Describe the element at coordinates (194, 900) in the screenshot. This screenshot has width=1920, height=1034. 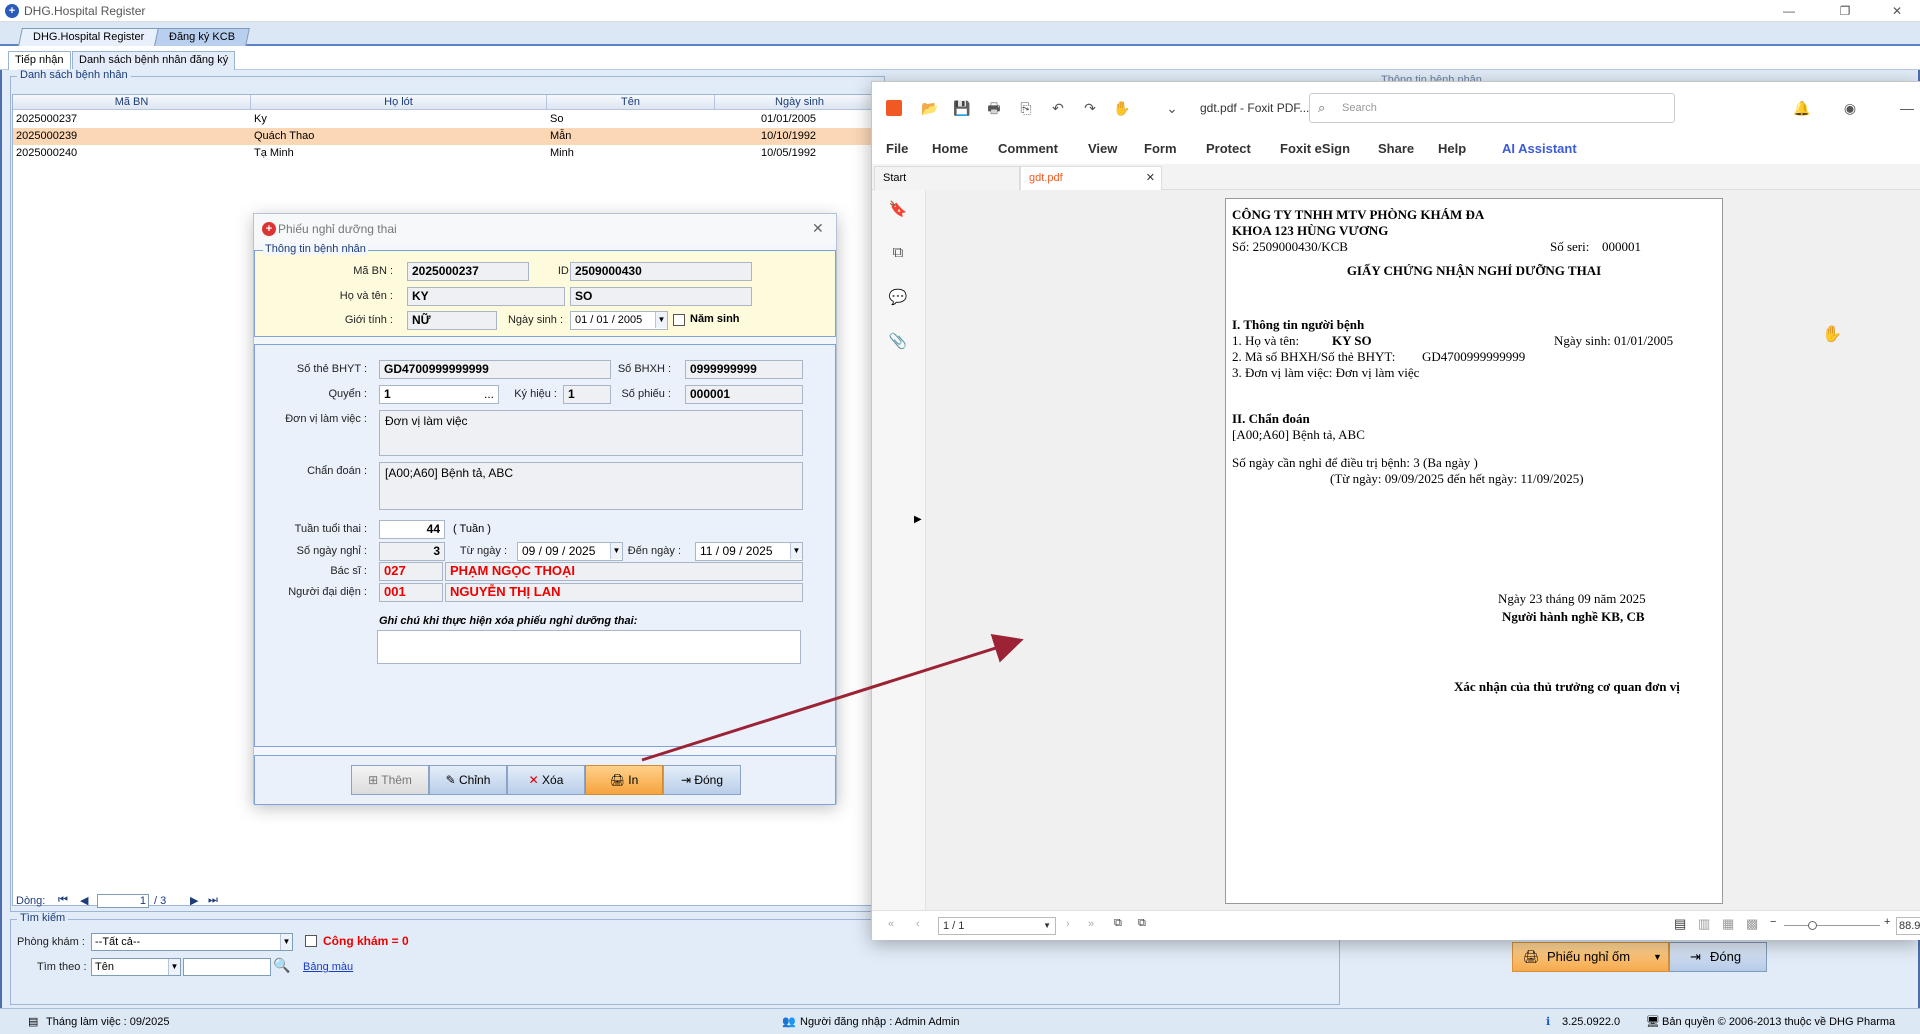
I see `next-page-icon: ▶` at that location.